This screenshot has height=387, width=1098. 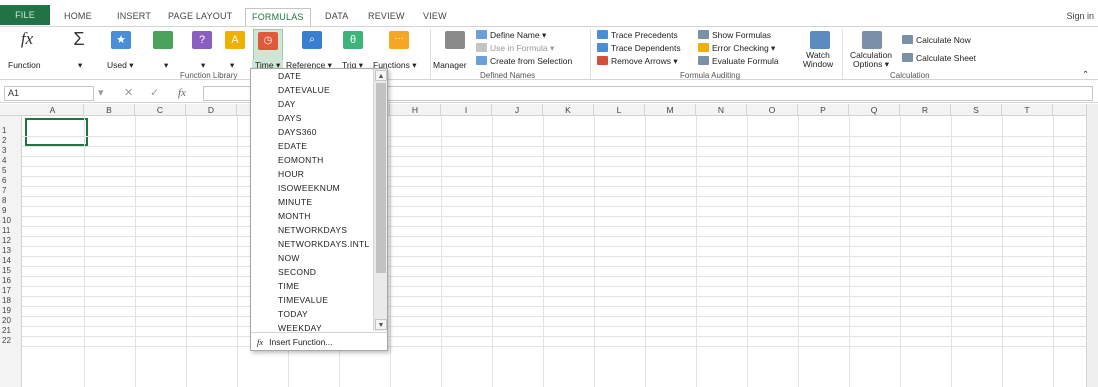 I want to click on column-header-p: P, so click(x=823, y=110).